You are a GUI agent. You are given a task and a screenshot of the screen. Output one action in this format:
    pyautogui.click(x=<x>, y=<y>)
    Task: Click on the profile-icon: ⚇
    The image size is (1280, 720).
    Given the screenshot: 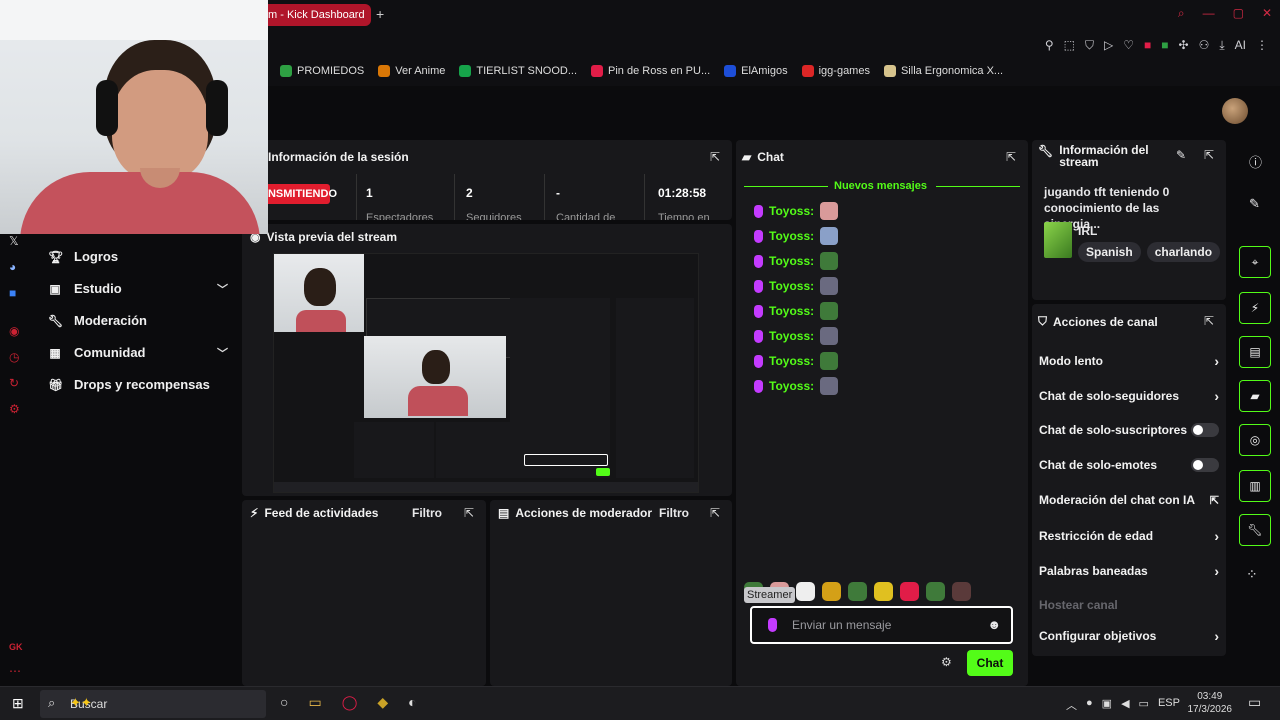 What is the action you would take?
    pyautogui.click(x=1204, y=45)
    